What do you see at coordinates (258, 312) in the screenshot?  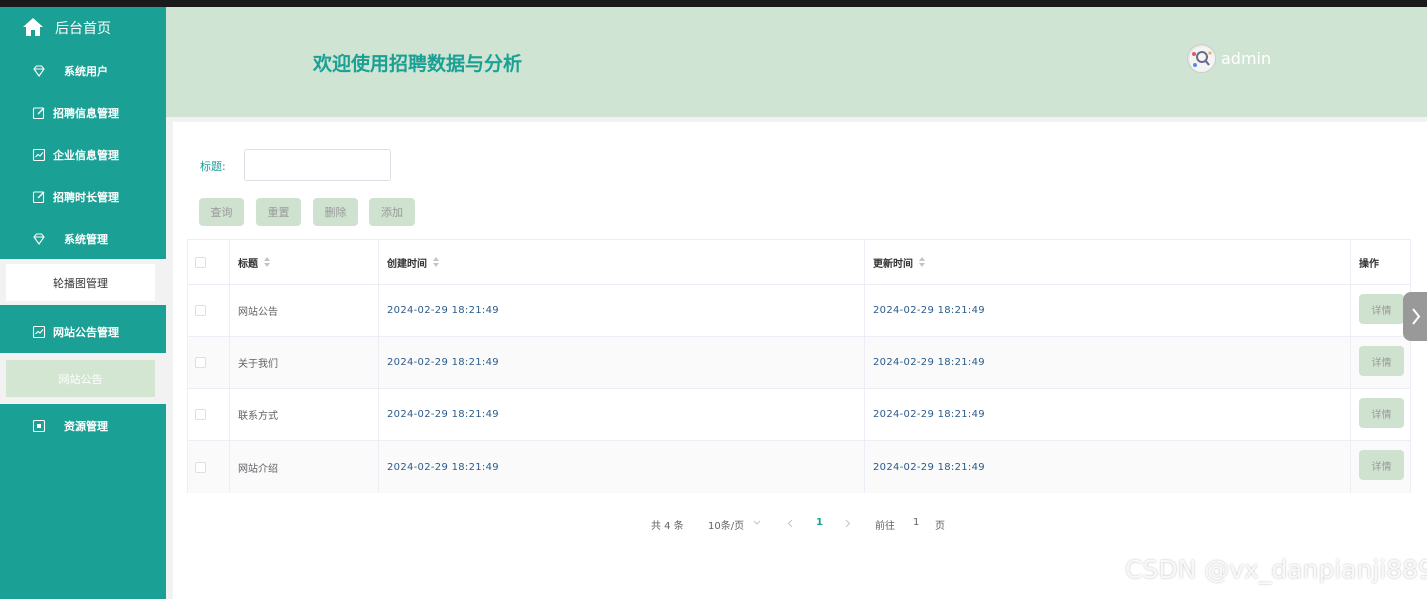 I see `cell-text: 网站公告` at bounding box center [258, 312].